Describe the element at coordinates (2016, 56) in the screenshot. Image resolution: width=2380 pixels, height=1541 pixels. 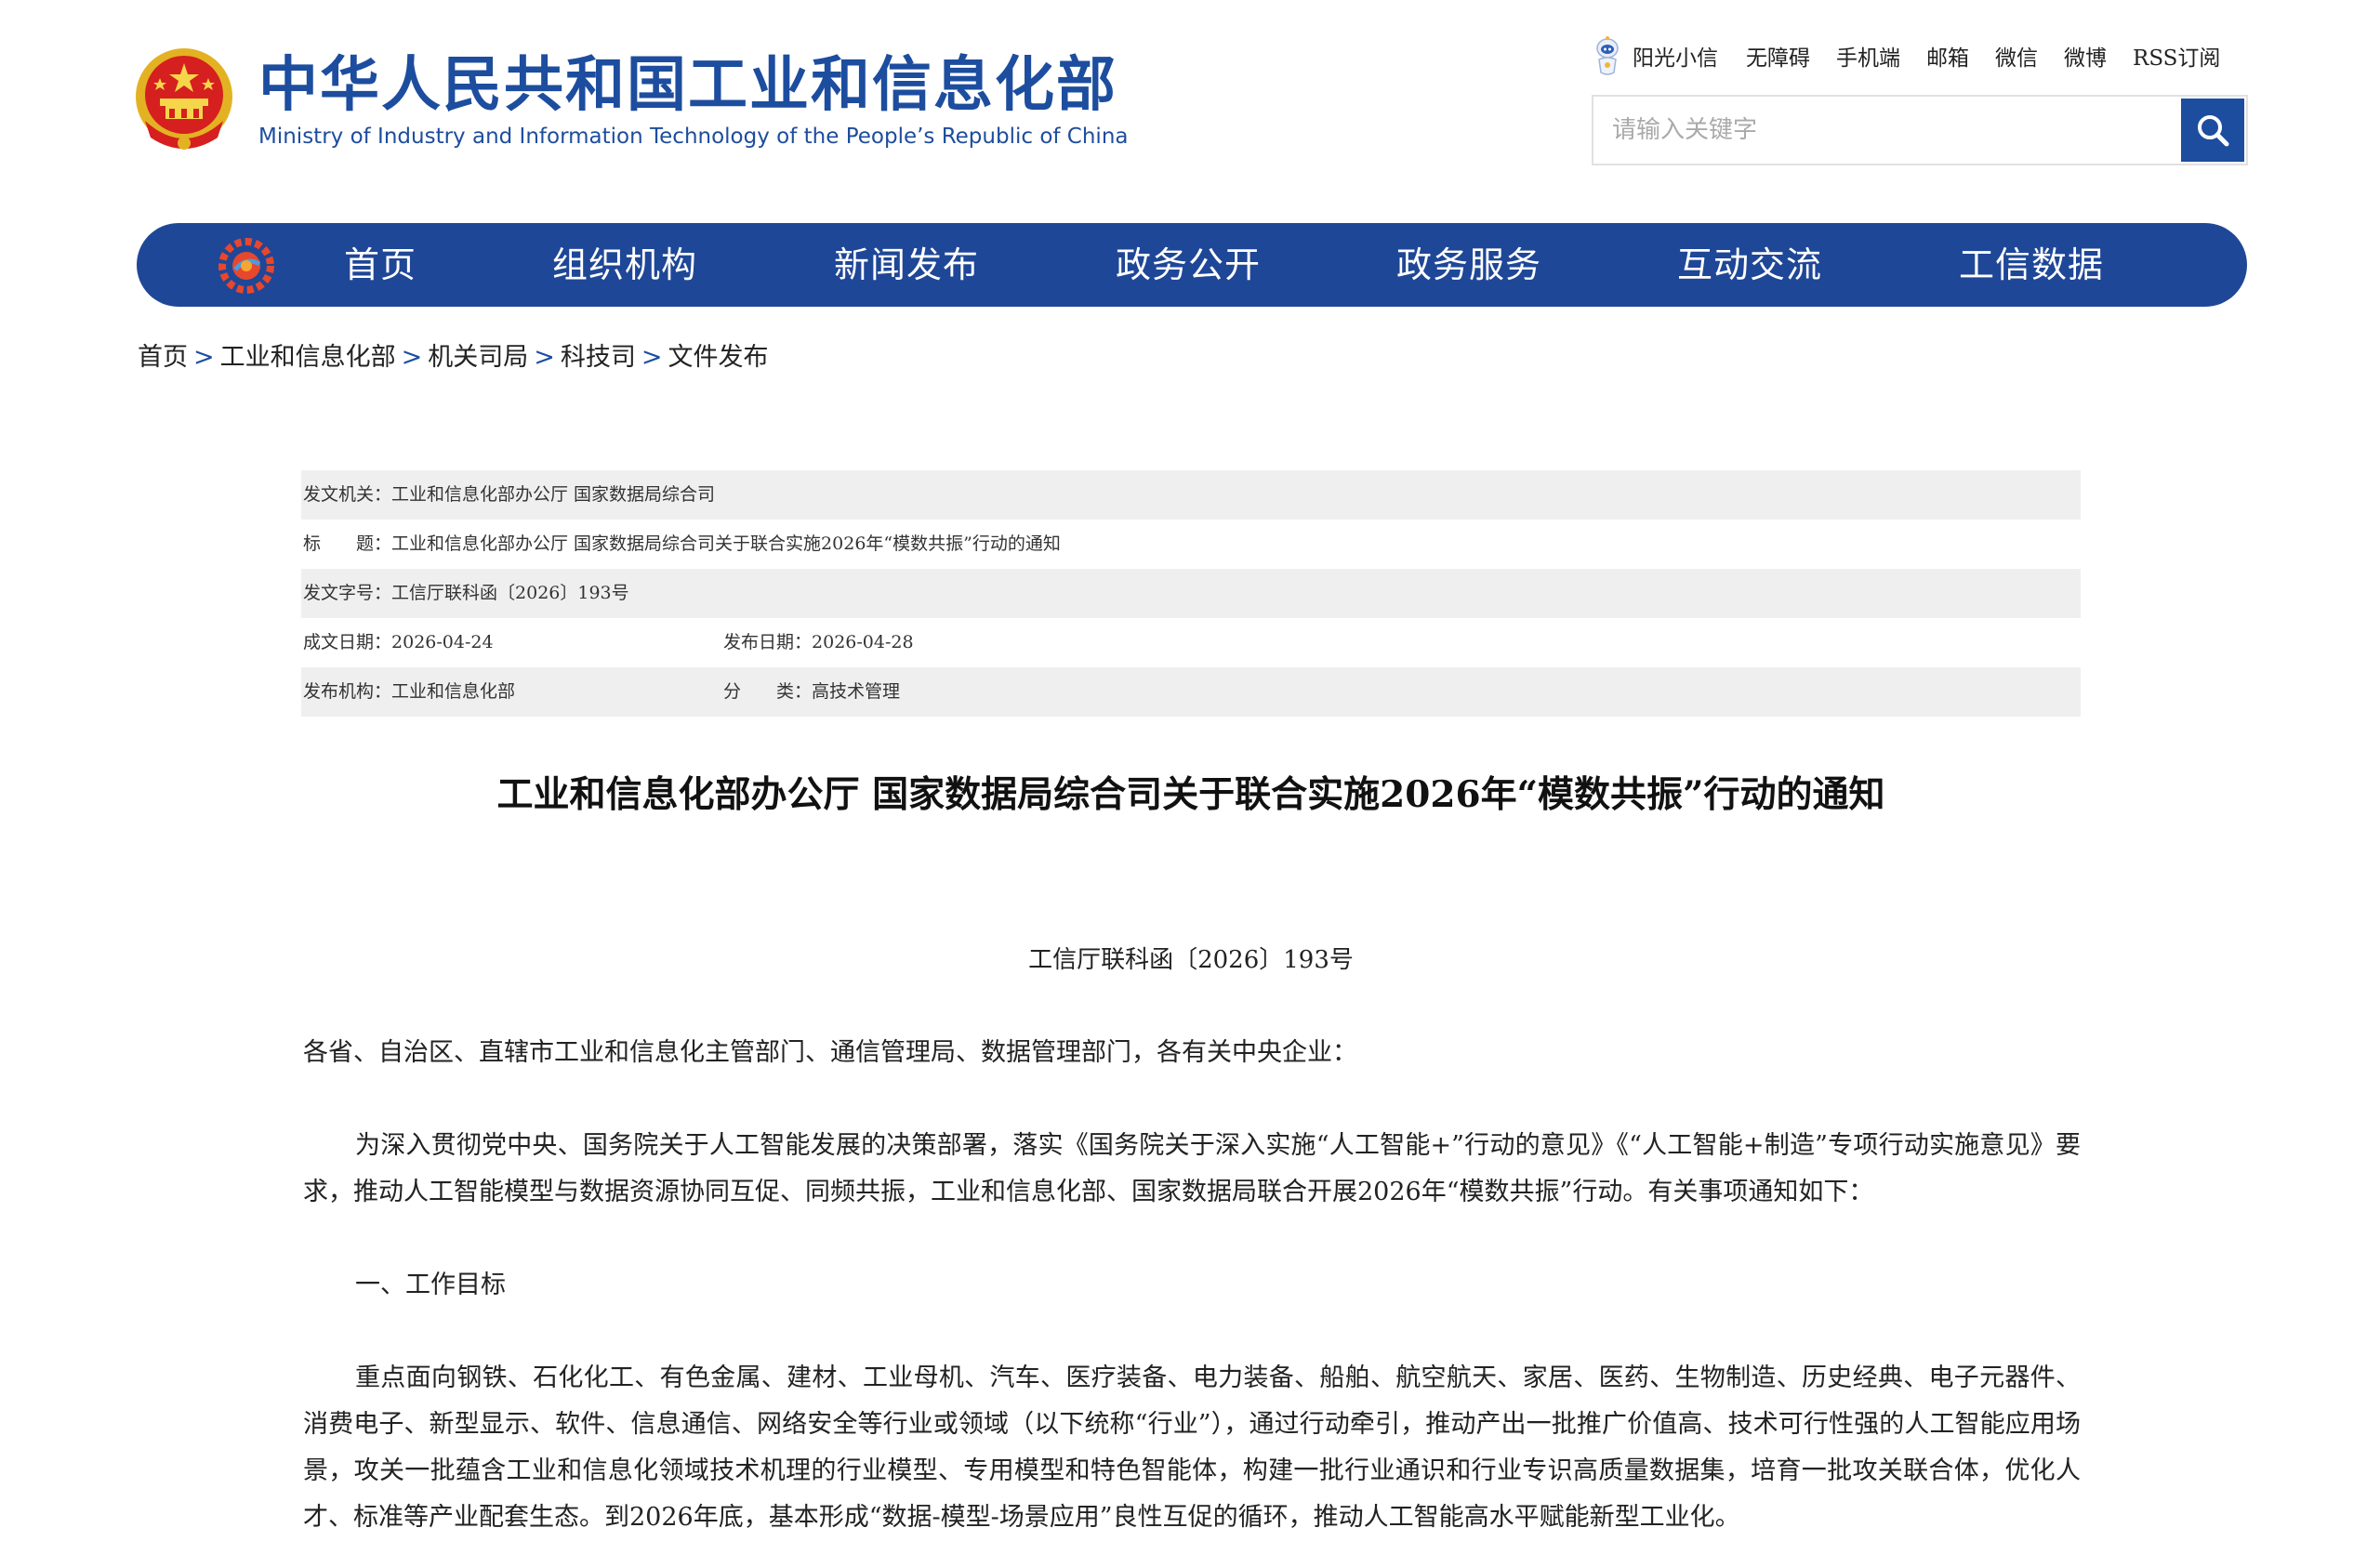
I see `wechat-link: 微信` at that location.